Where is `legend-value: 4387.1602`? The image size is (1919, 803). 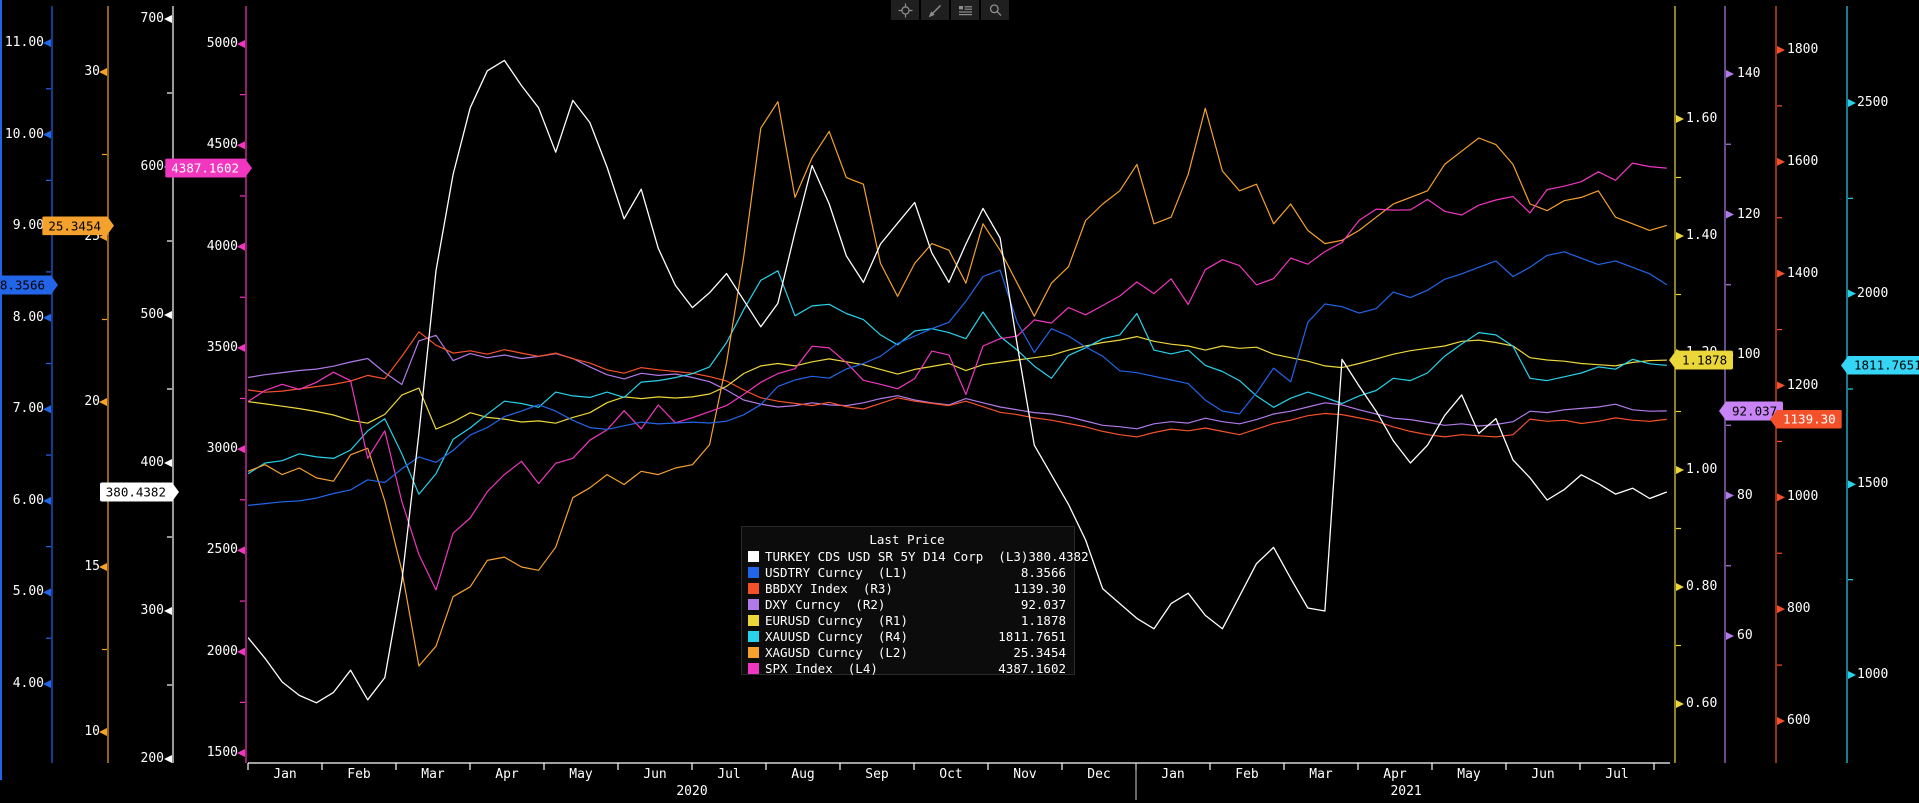
legend-value: 4387.1602 is located at coordinates (1032, 668).